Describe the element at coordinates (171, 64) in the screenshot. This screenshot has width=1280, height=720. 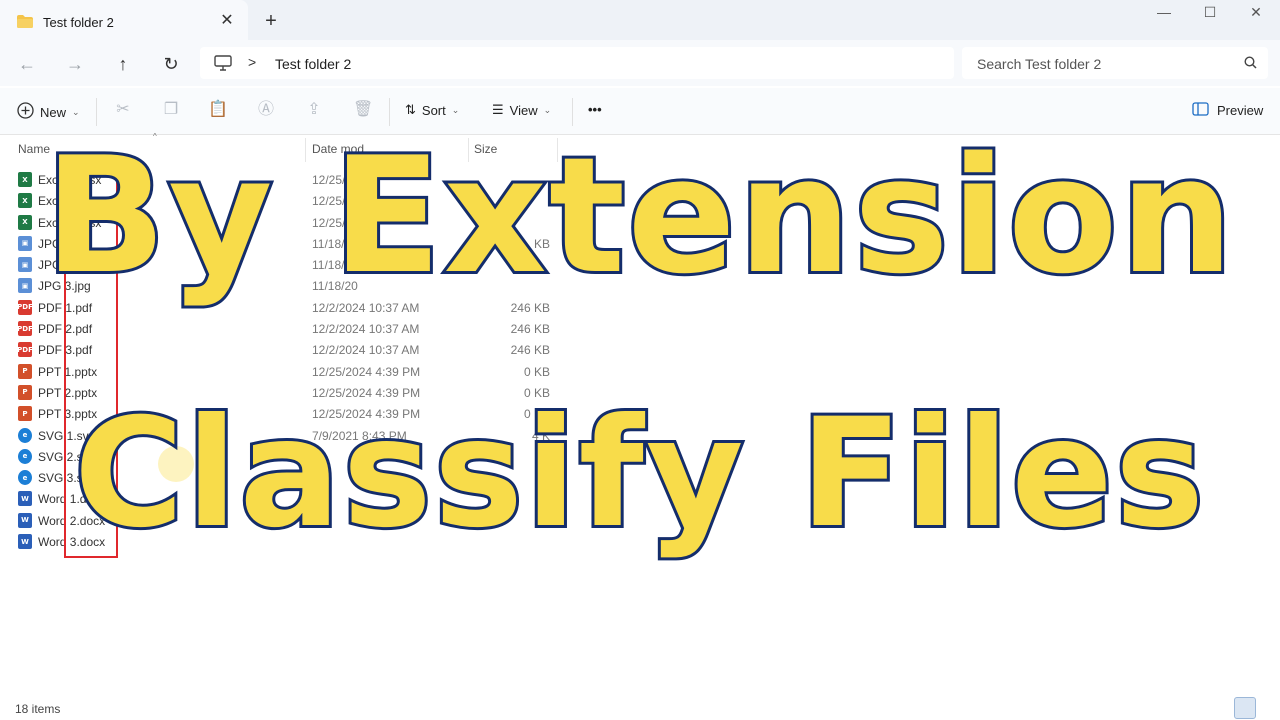
I see `refresh-icon: ↻` at that location.